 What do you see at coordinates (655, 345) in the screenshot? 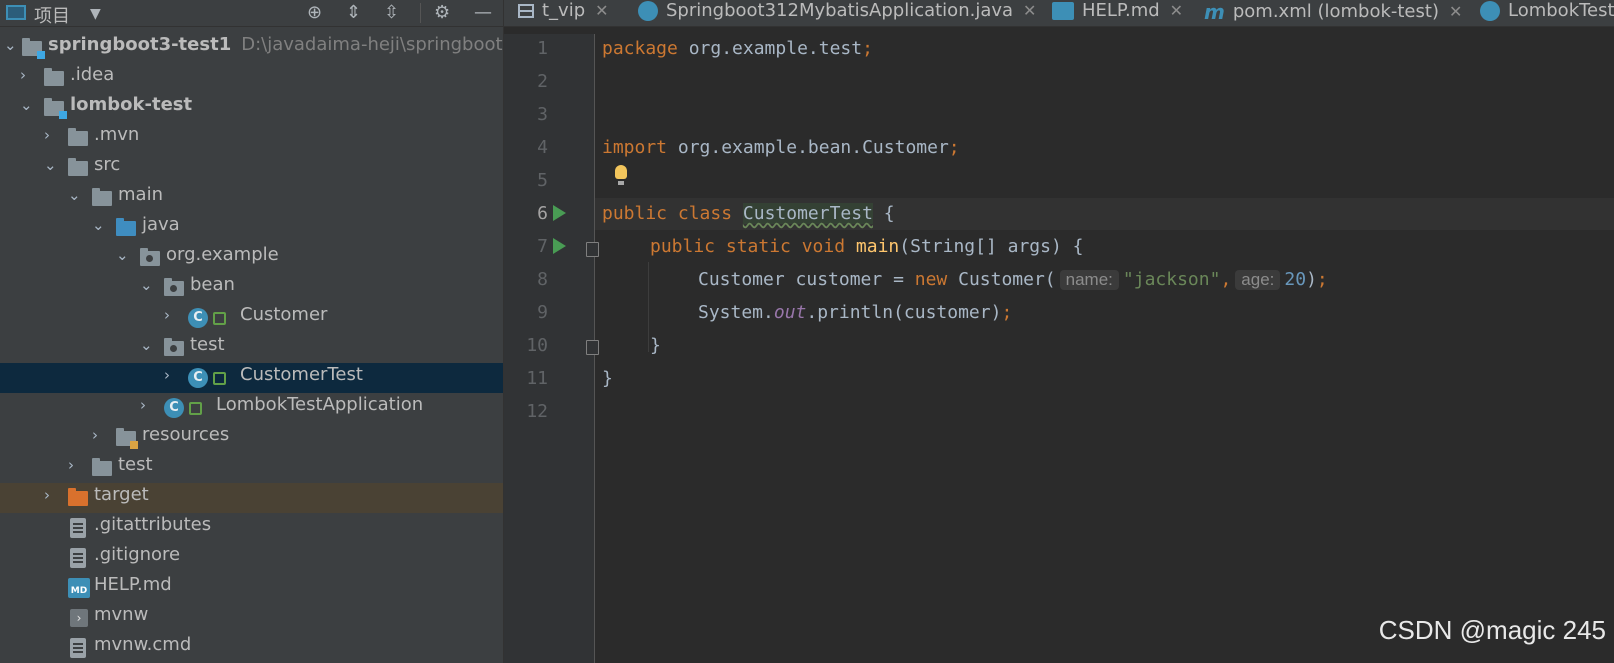
I see `code-line: }` at bounding box center [655, 345].